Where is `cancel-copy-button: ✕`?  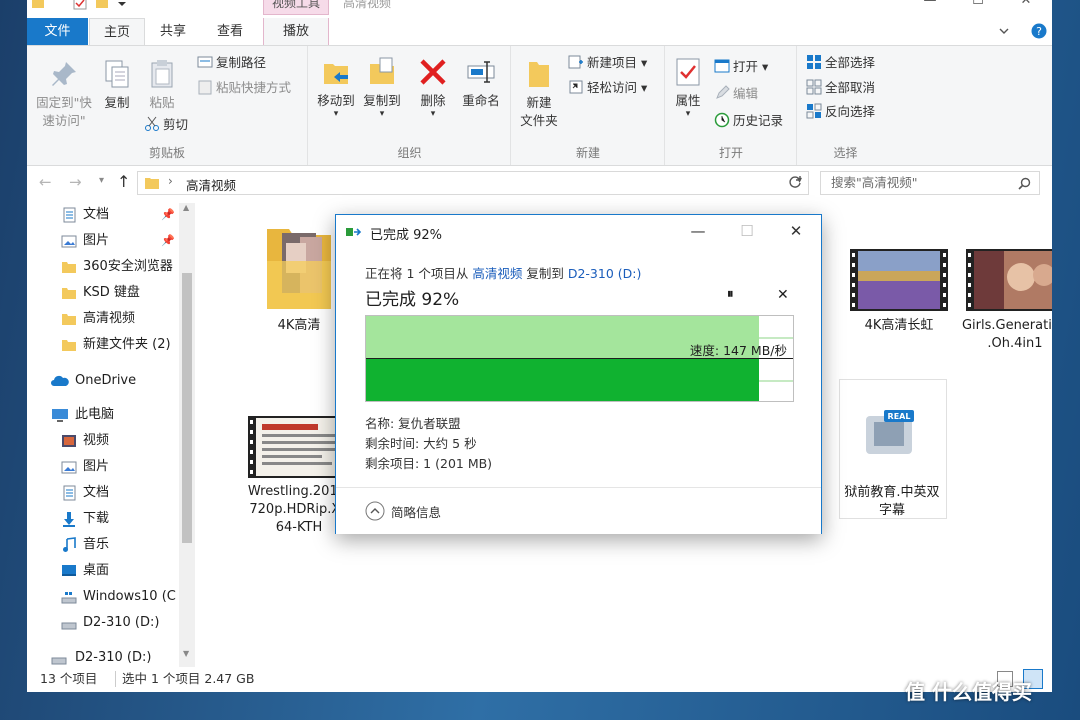 cancel-copy-button: ✕ is located at coordinates (783, 295).